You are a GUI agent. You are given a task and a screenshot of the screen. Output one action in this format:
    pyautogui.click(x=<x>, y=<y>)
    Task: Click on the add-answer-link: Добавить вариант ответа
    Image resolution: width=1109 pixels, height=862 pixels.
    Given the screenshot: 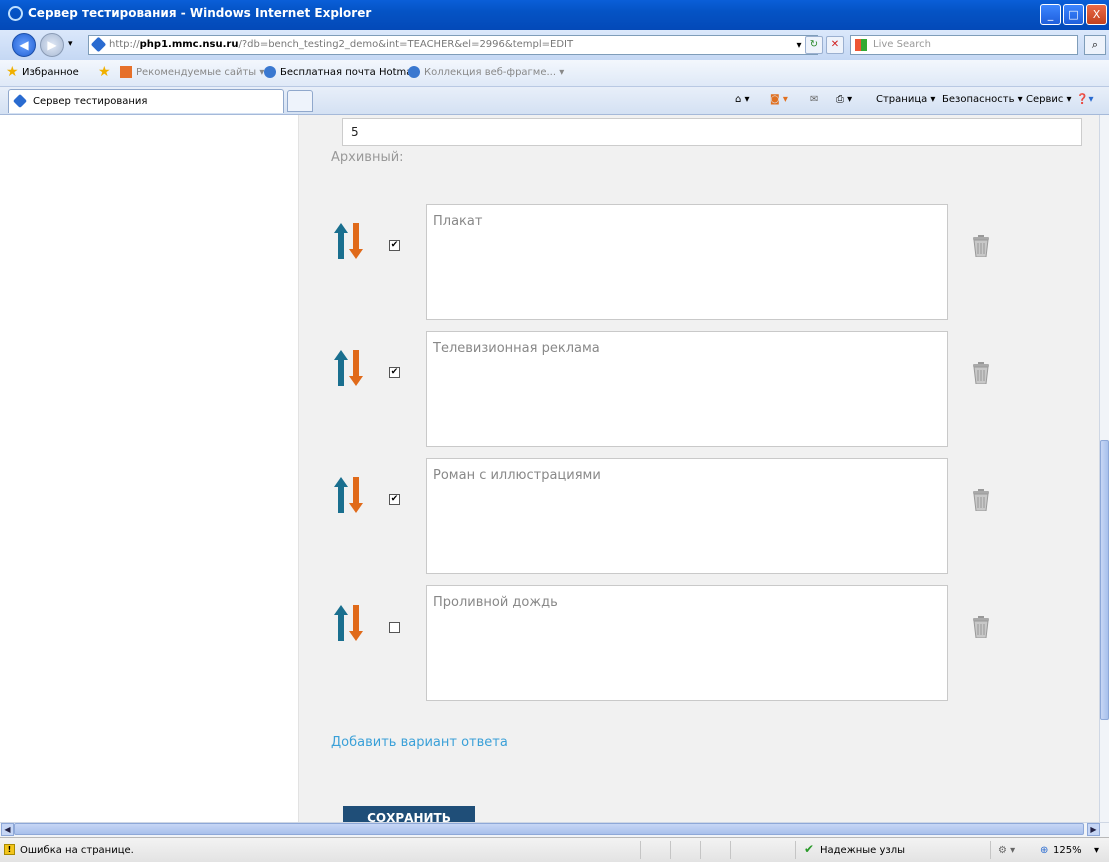 What is the action you would take?
    pyautogui.click(x=419, y=742)
    